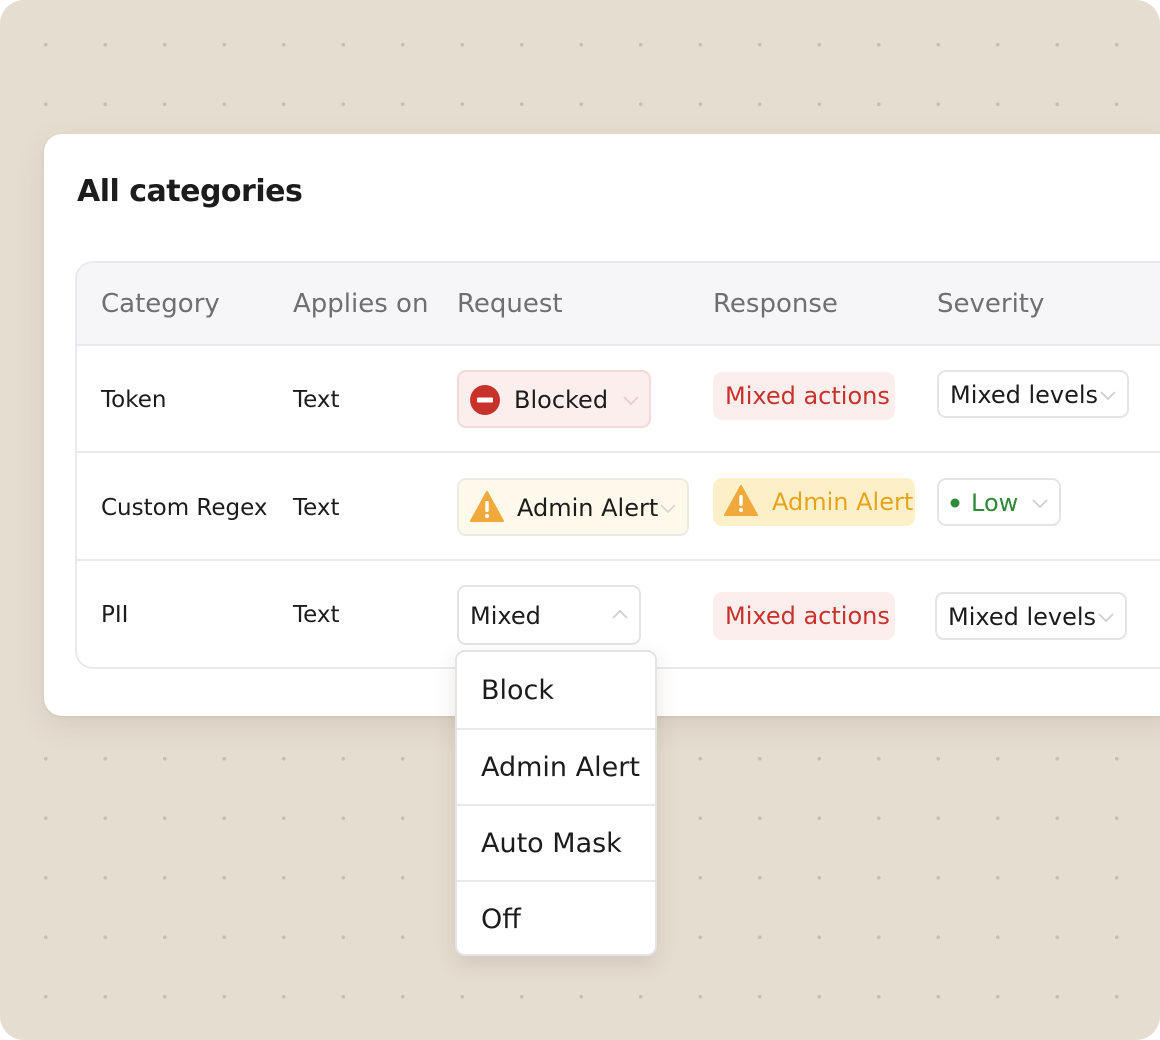  Describe the element at coordinates (556, 917) in the screenshot. I see `dropdown-option-off: Off` at that location.